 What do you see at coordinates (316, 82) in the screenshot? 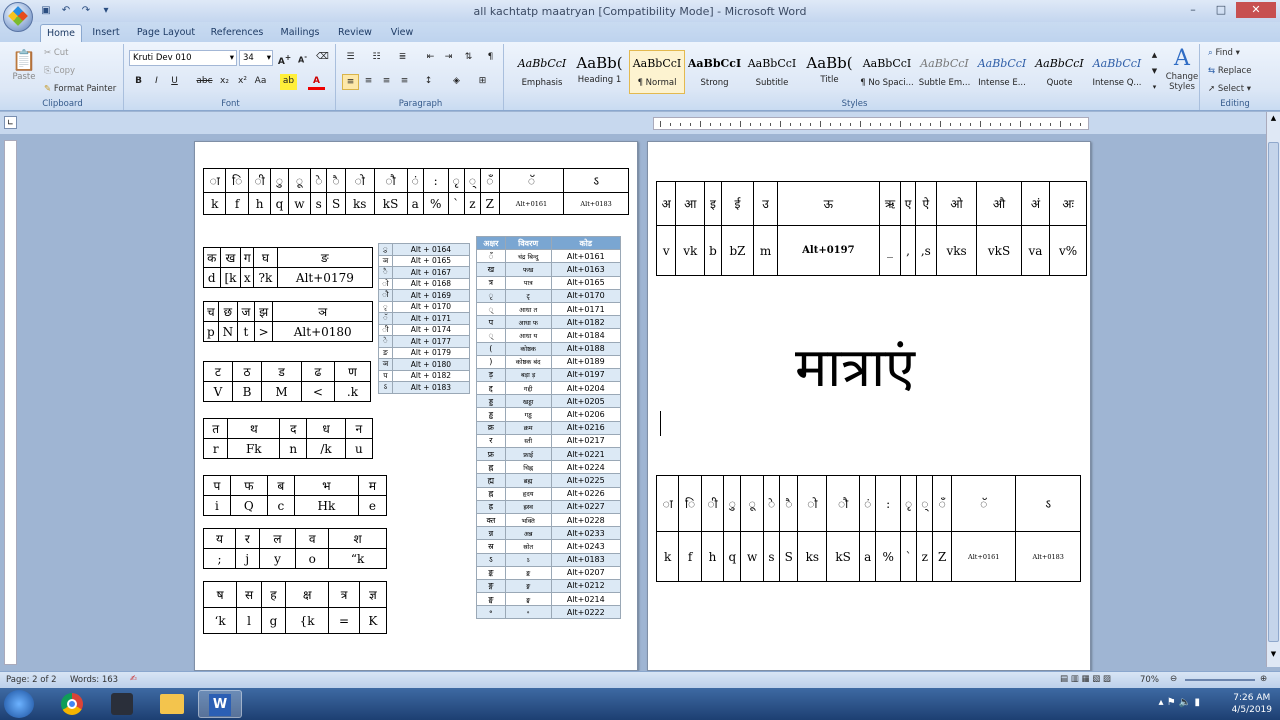
I see `font-color-icon: A` at bounding box center [316, 82].